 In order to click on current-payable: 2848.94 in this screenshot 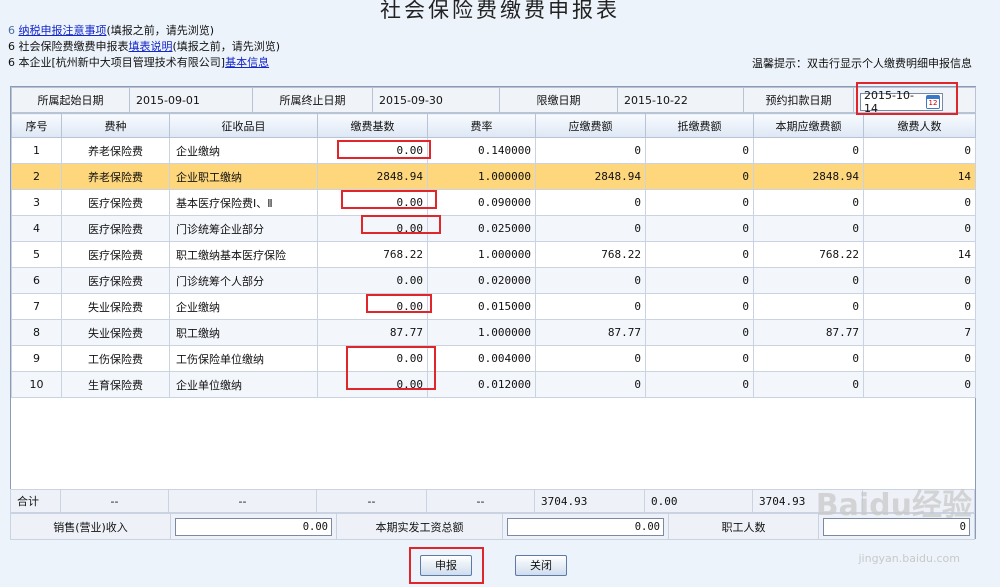, I will do `click(808, 176)`.